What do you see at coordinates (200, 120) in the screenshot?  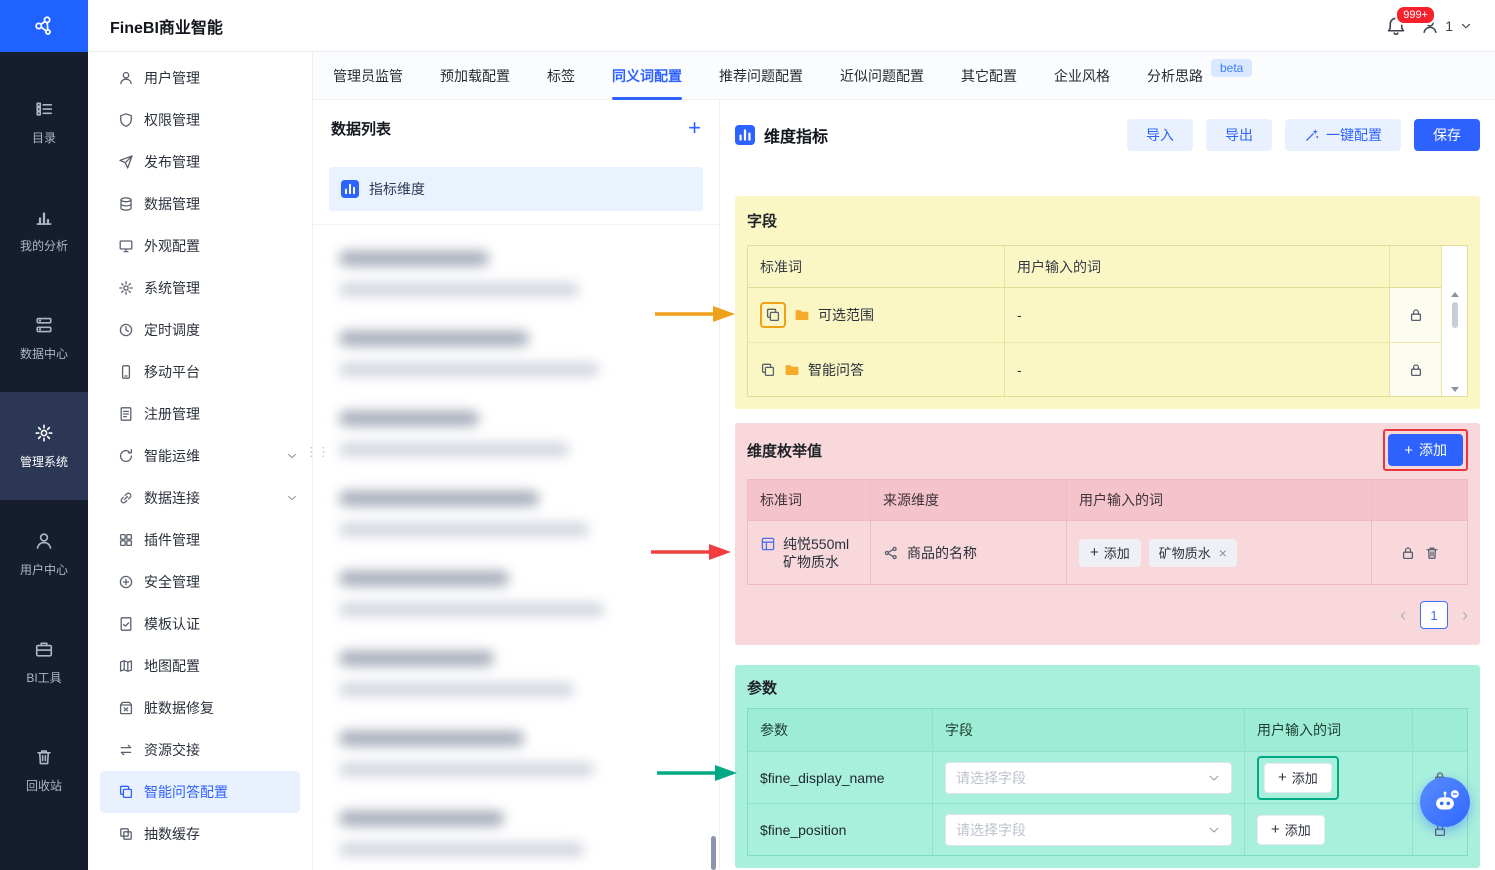 I see `menu-item-permission-management: 权限管理` at bounding box center [200, 120].